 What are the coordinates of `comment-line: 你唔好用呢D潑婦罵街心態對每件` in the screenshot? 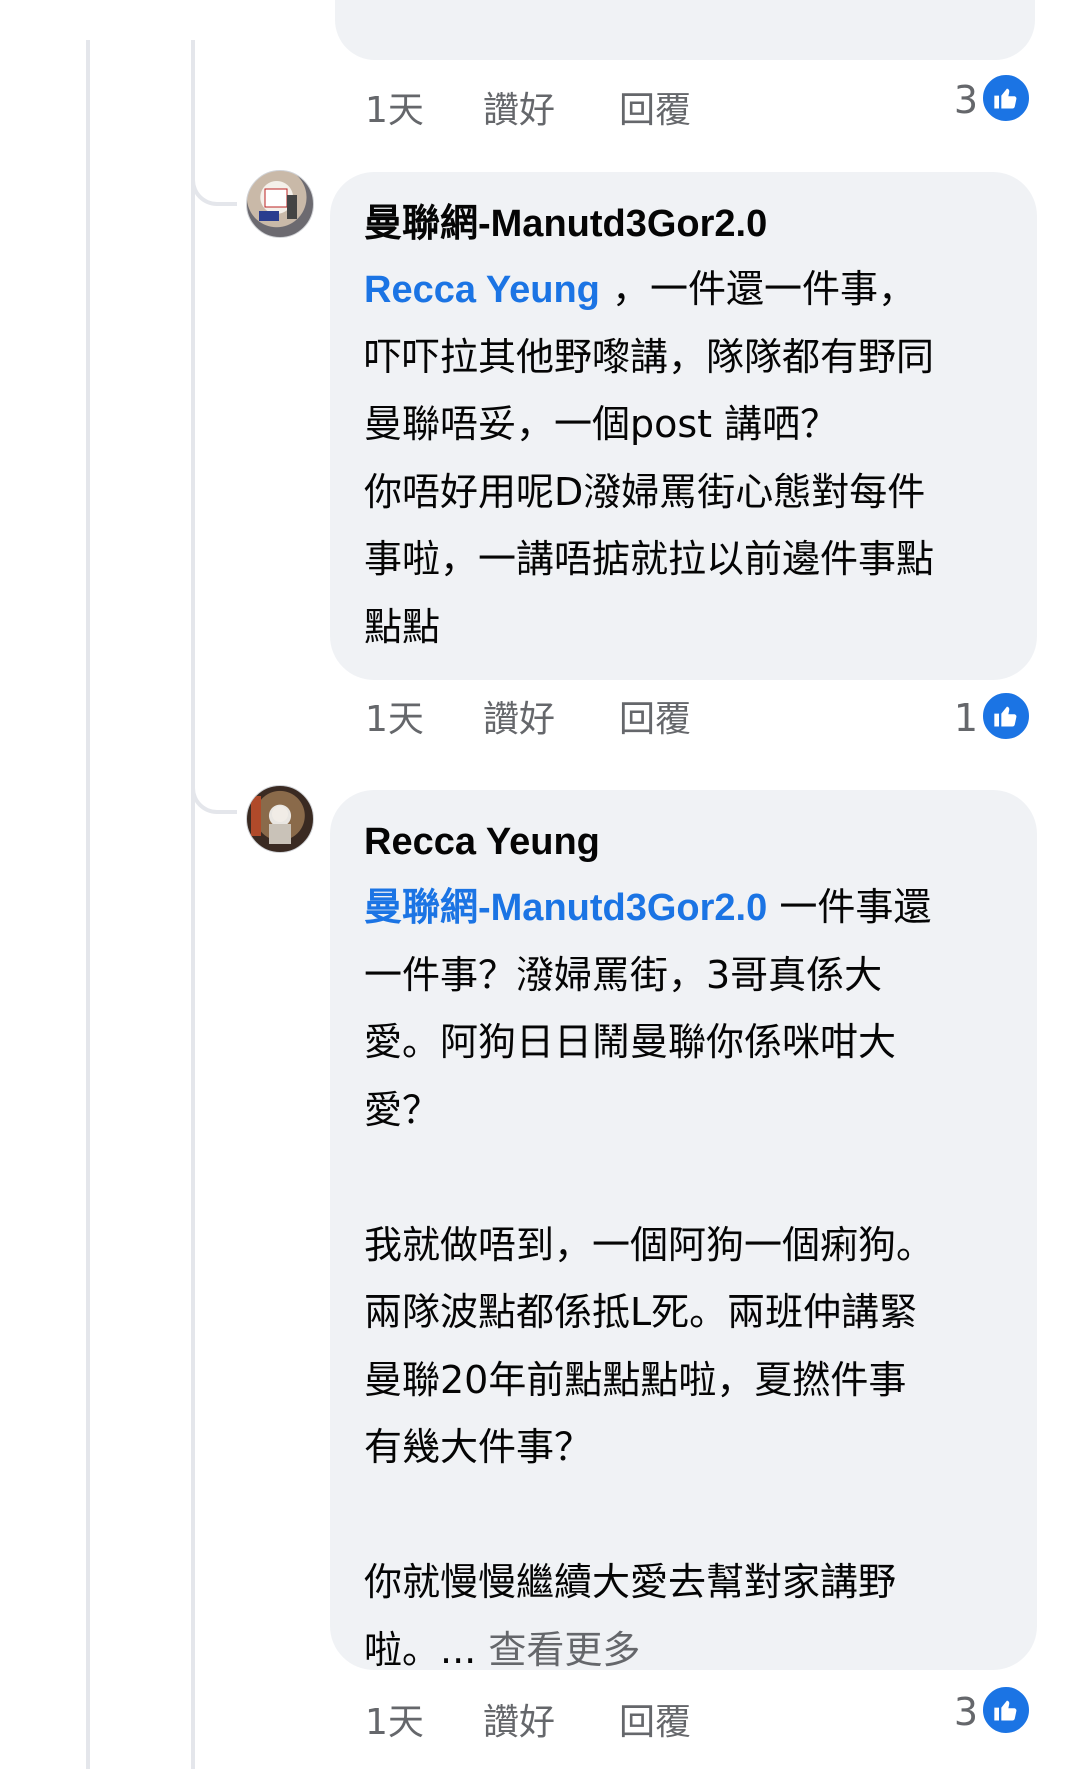 It's located at (645, 491).